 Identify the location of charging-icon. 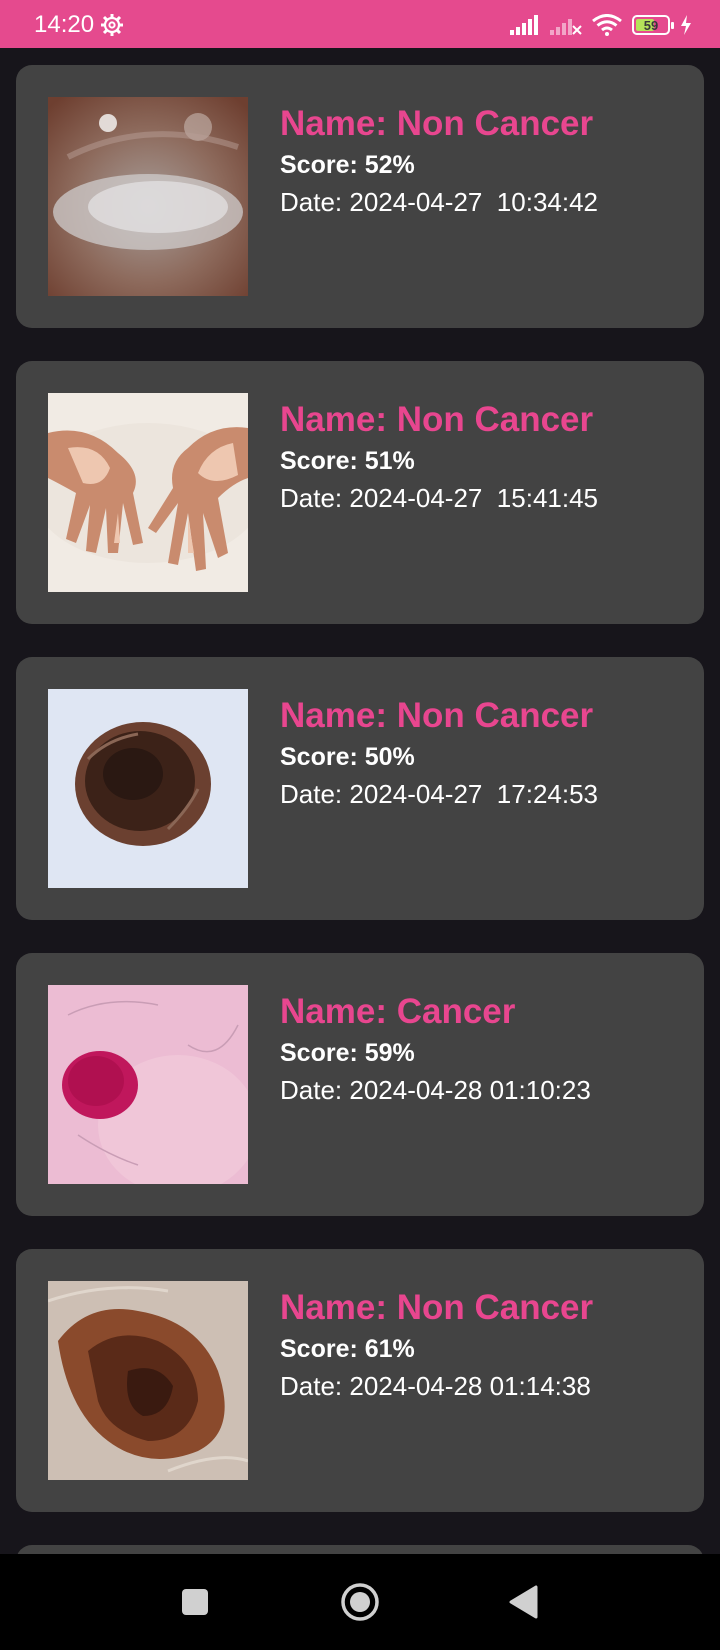
(686, 25).